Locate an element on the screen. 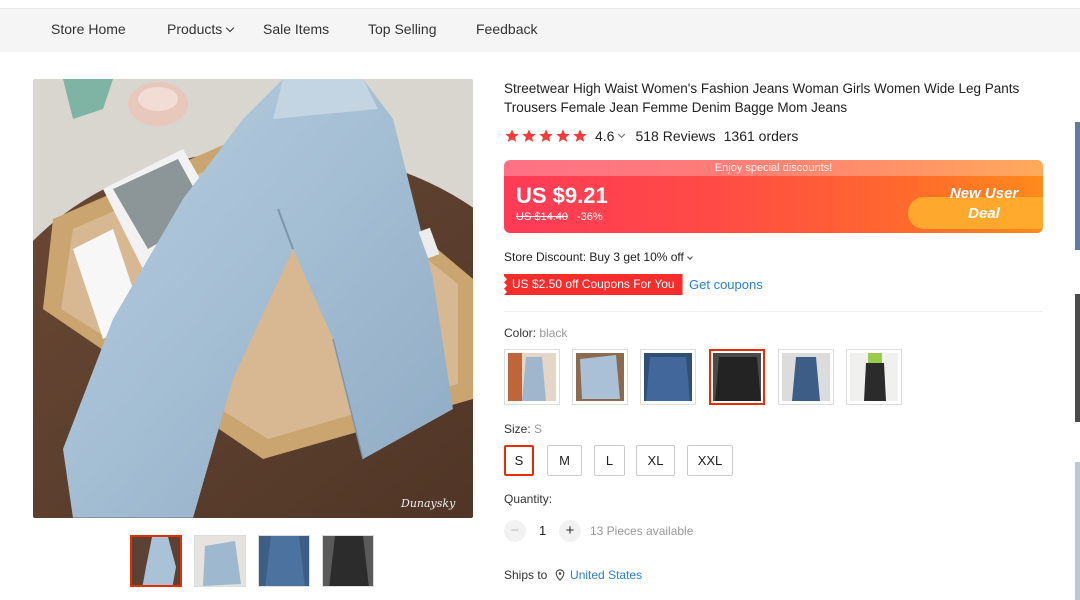 Image resolution: width=1080 pixels, height=600 pixels. ships-to-row: Ships to United States is located at coordinates (573, 575).